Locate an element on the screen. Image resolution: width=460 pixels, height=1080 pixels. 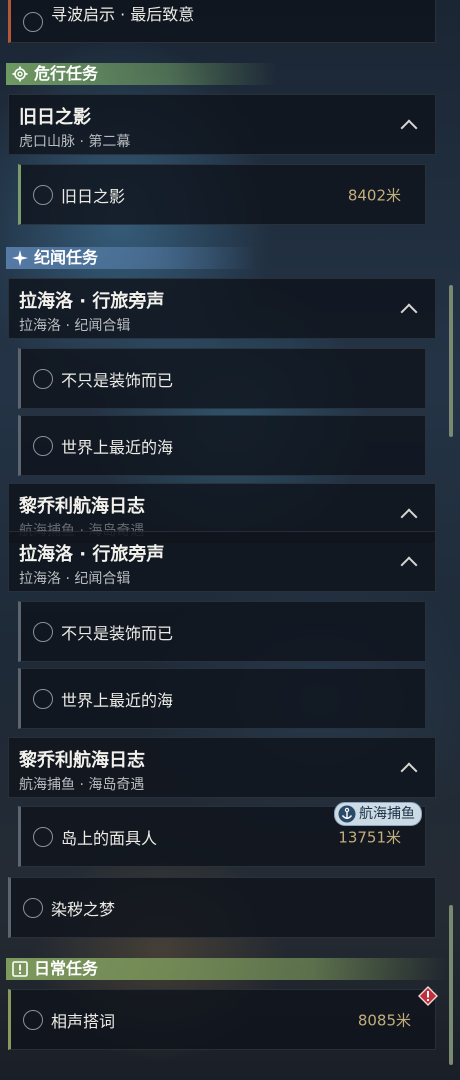
scrollbar-thumb-lower is located at coordinates (451, 985).